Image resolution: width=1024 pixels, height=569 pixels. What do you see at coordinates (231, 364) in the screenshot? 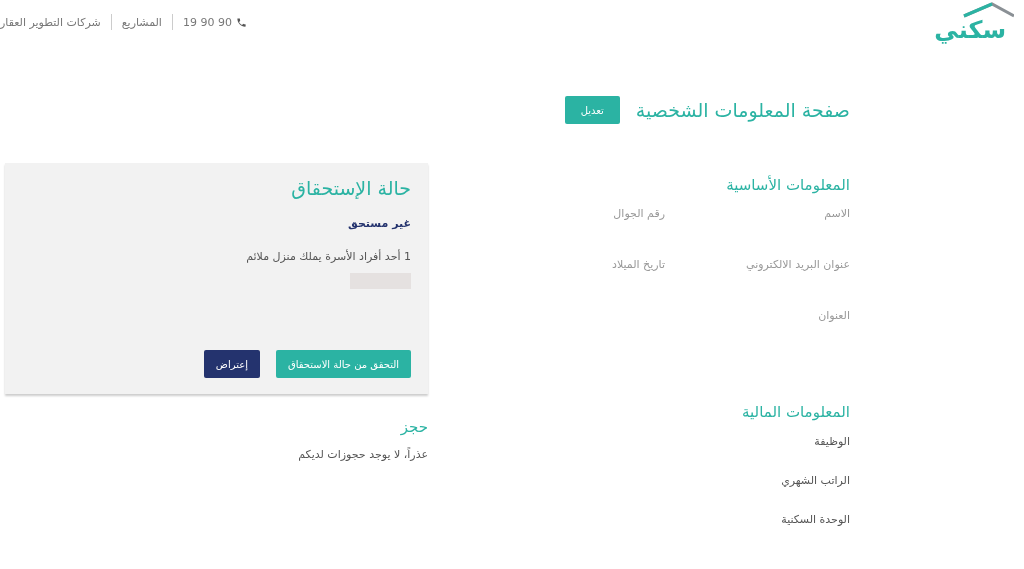
I see `objection-button: إعتراض` at bounding box center [231, 364].